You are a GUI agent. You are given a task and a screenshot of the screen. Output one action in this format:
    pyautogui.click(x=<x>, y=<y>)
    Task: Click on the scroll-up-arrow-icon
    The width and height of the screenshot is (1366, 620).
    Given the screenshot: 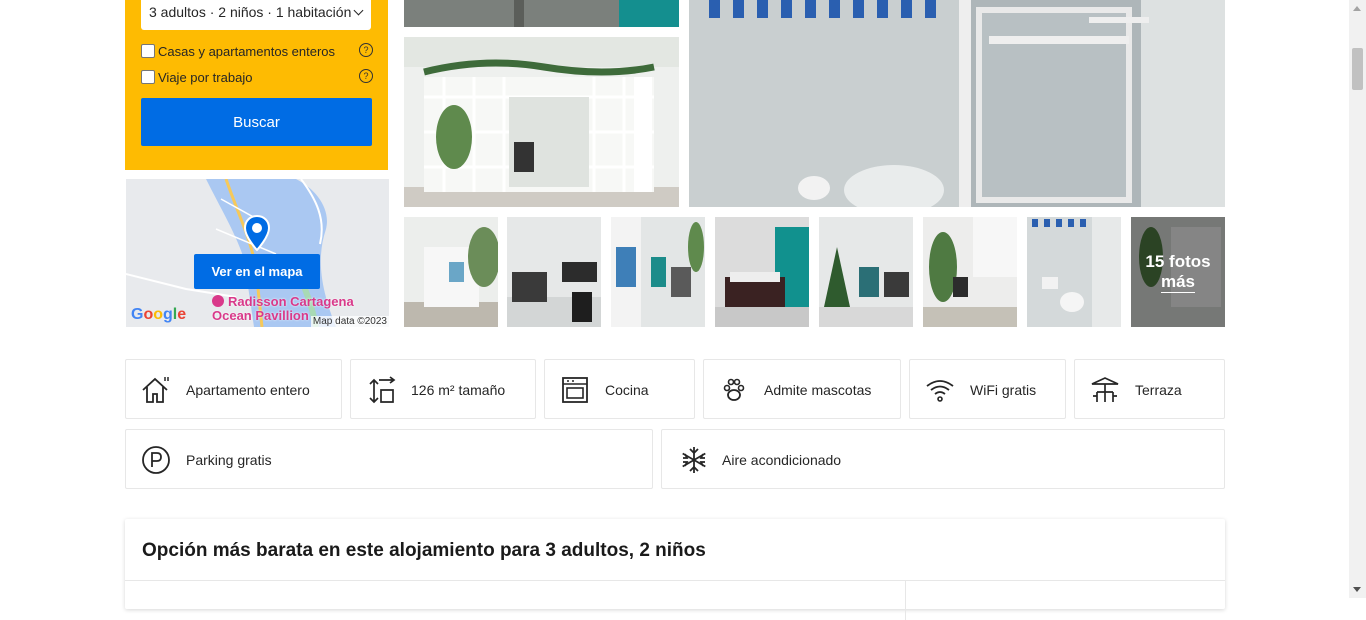 What is the action you would take?
    pyautogui.click(x=1357, y=8)
    